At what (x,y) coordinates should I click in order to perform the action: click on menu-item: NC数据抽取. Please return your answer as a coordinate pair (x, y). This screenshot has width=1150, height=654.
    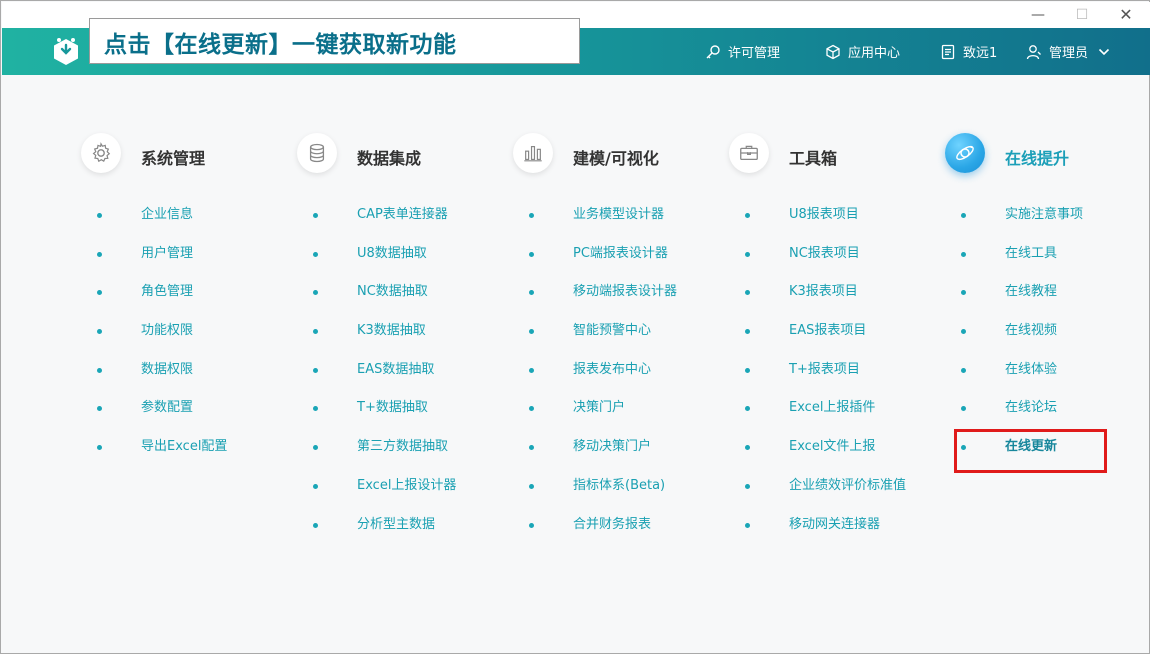
    Looking at the image, I should click on (405, 303).